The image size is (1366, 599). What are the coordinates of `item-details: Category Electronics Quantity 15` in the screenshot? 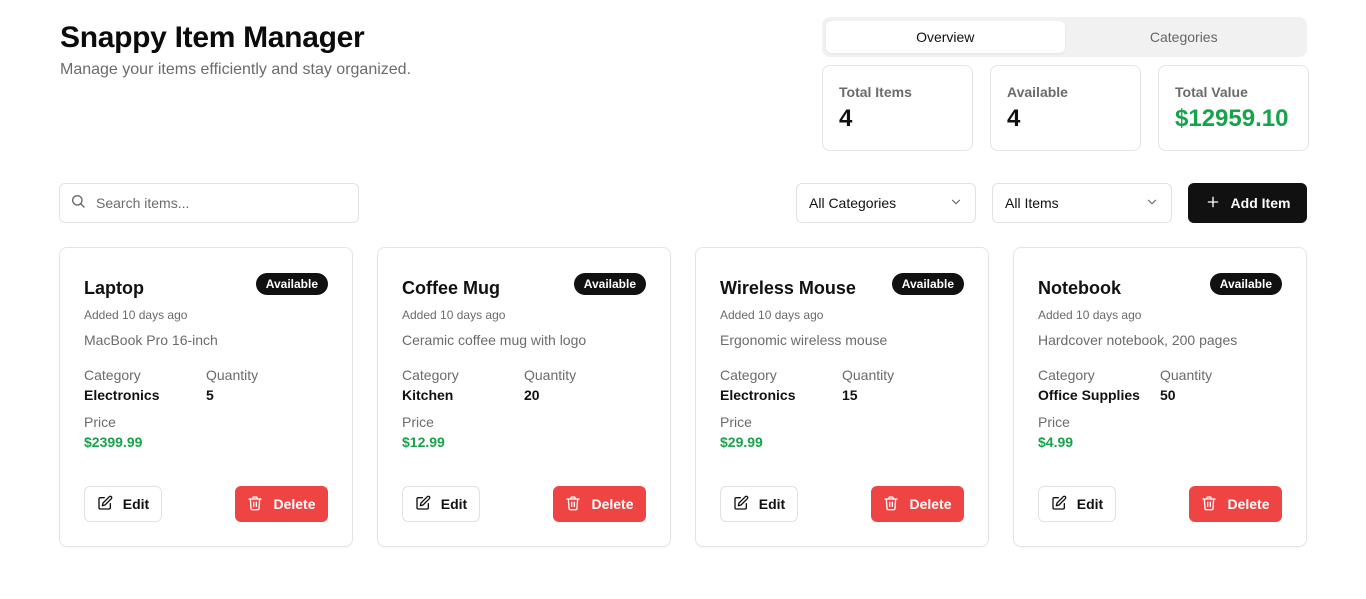 It's located at (842, 385).